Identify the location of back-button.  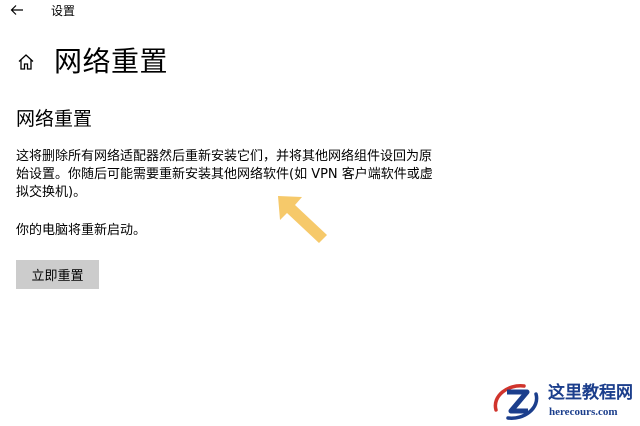
(17, 10).